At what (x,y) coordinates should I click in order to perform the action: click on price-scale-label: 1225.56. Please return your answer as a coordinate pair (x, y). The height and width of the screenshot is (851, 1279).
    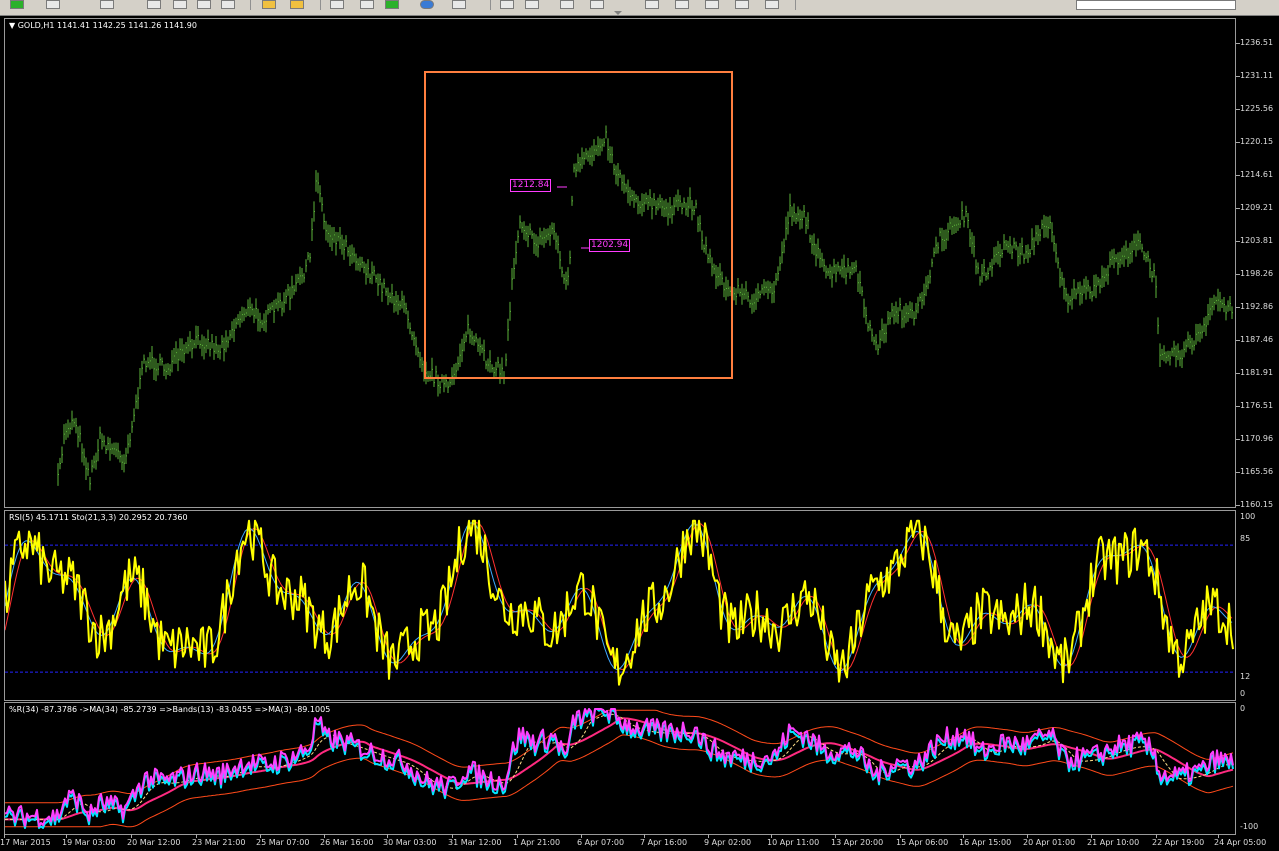
    Looking at the image, I should click on (1257, 108).